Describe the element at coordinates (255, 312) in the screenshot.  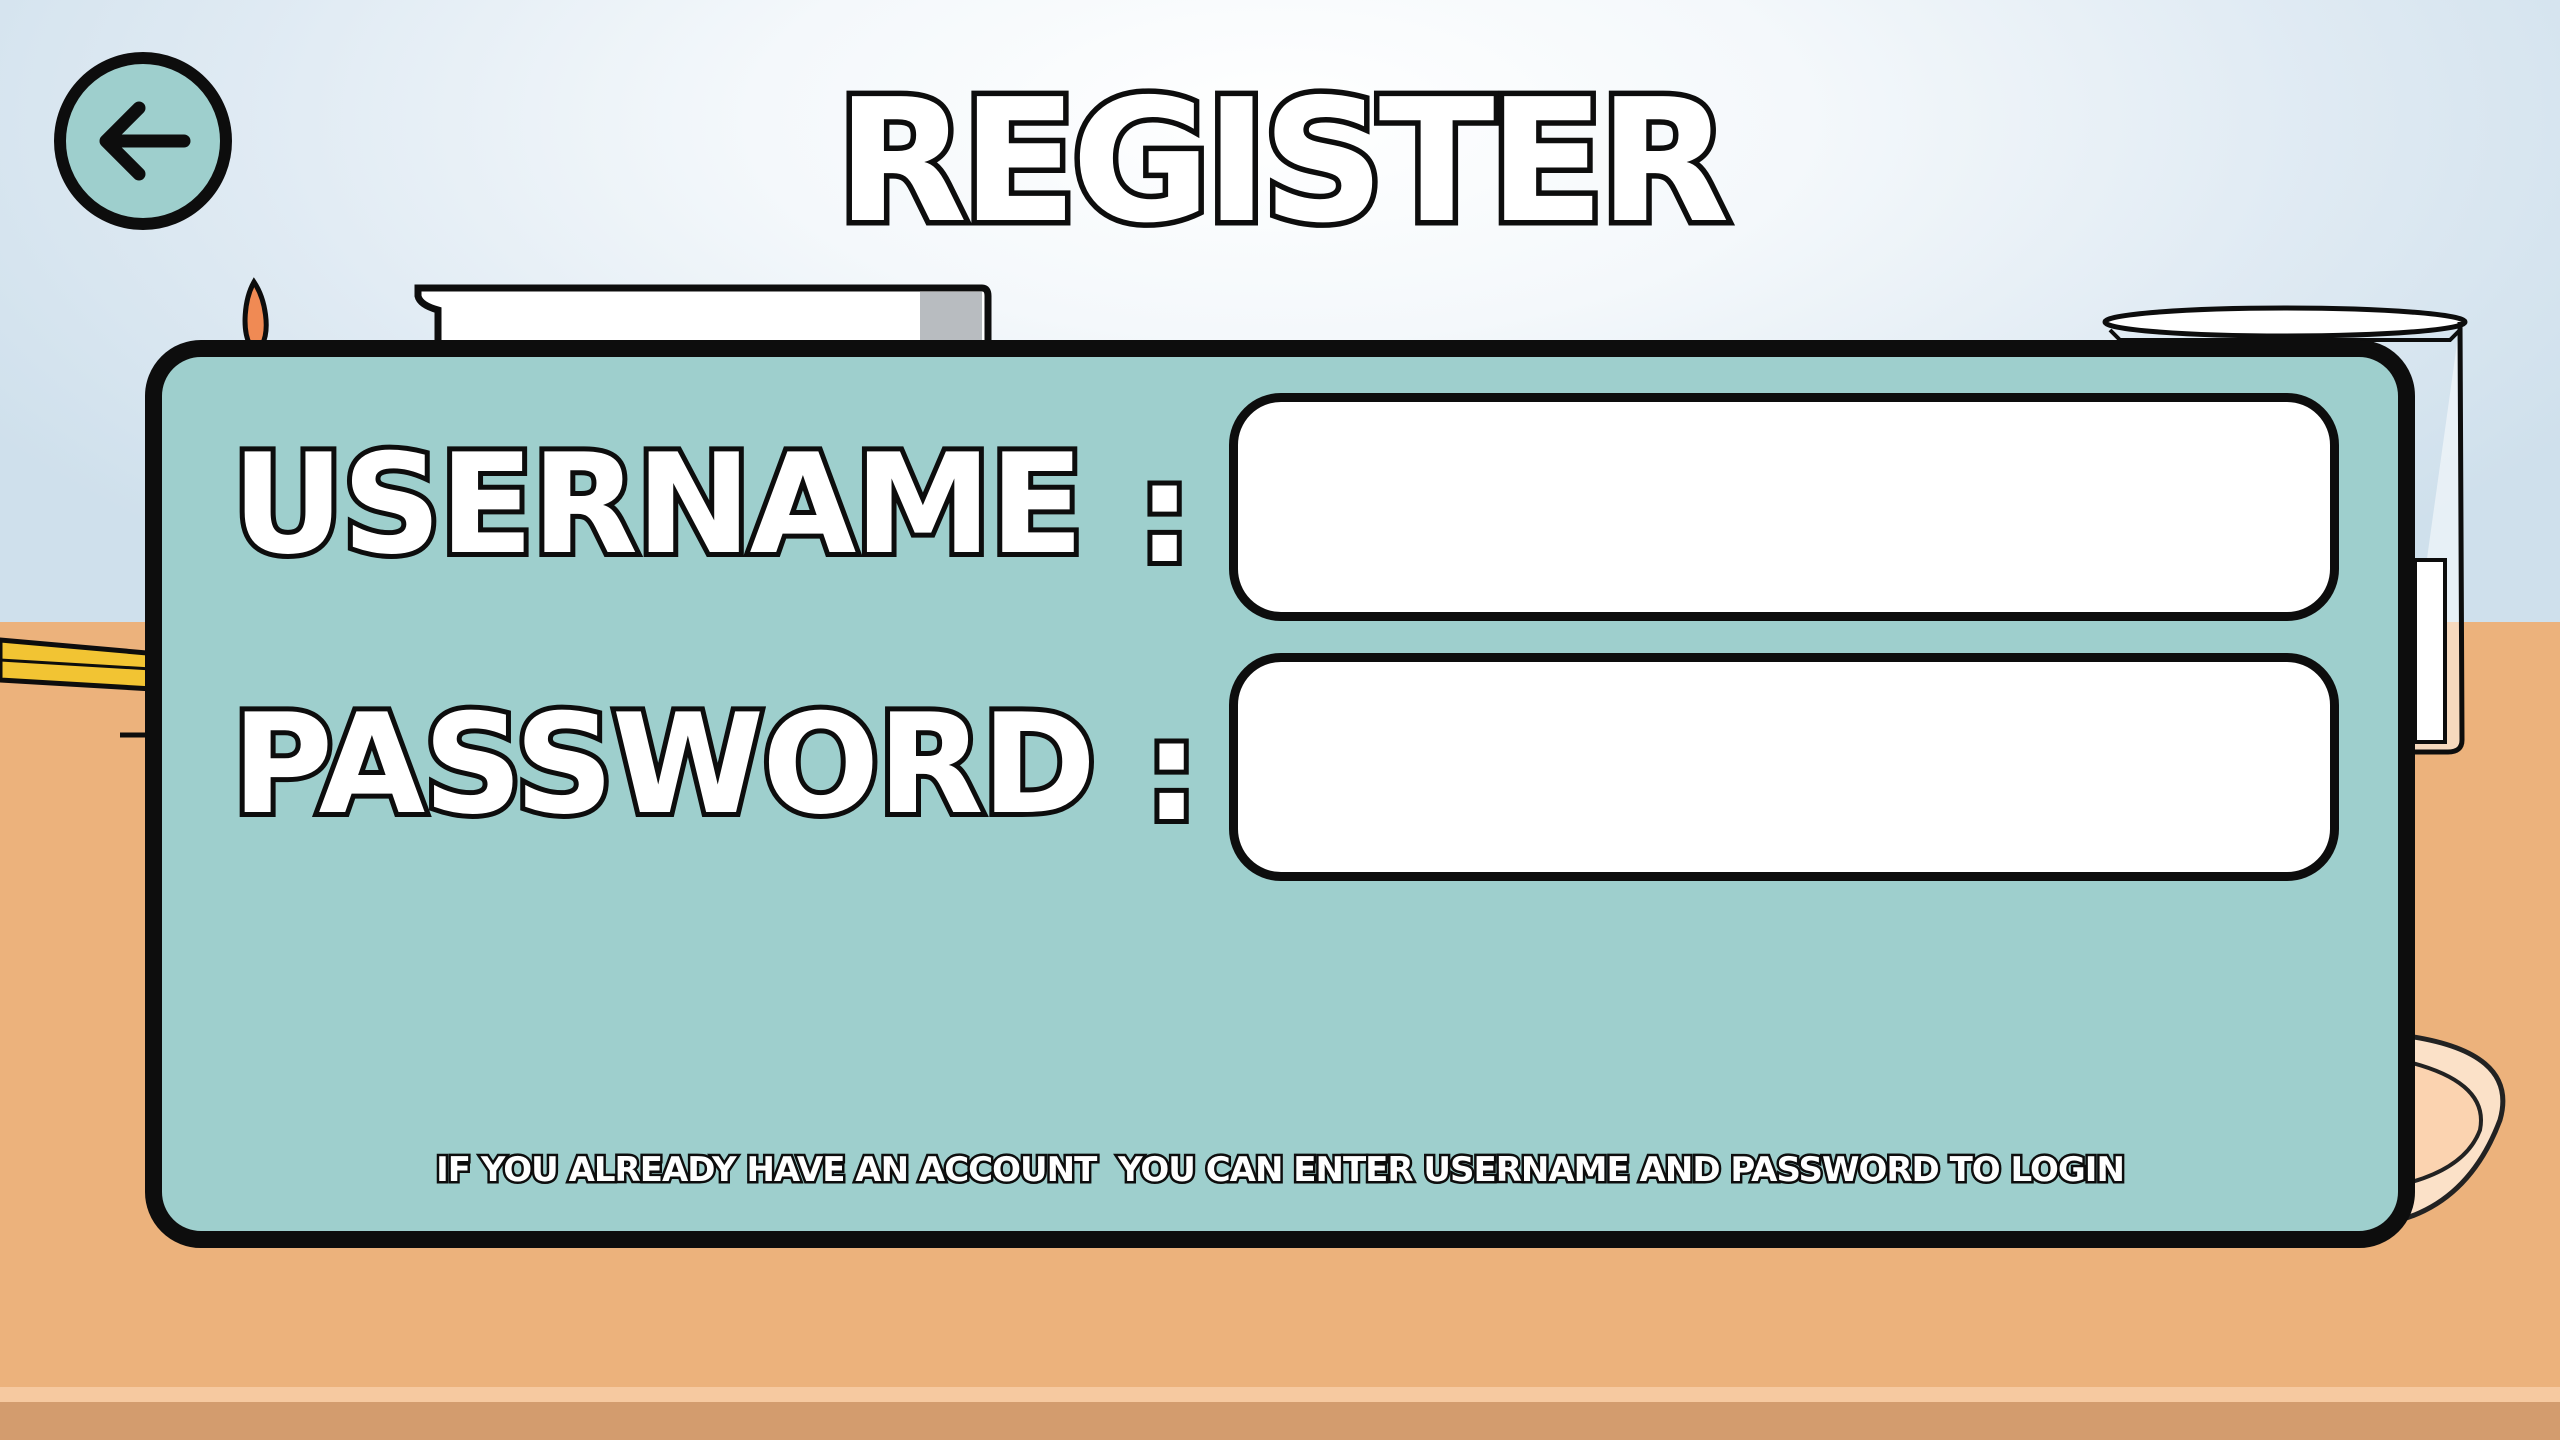
I see `candle-decoration` at that location.